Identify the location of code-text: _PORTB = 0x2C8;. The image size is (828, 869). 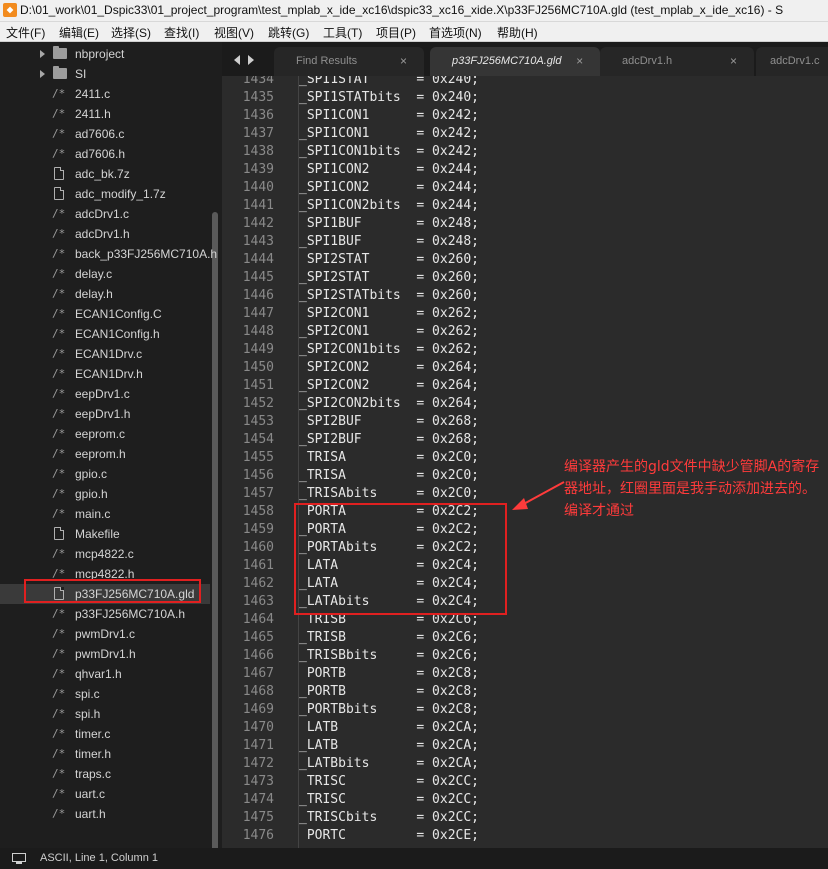
(389, 692).